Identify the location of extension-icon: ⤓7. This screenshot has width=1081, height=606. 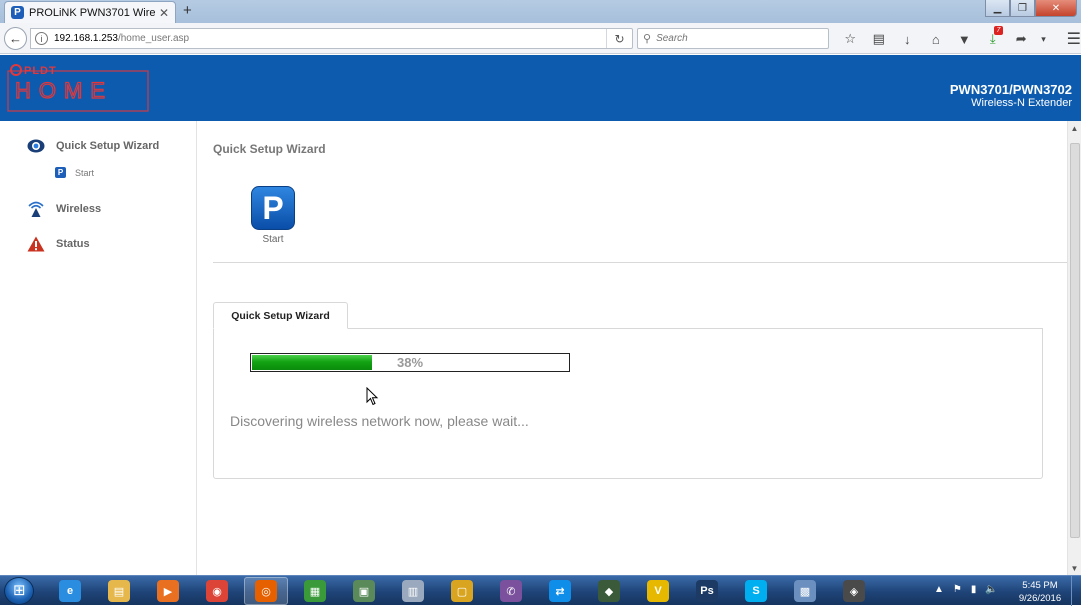
(993, 39).